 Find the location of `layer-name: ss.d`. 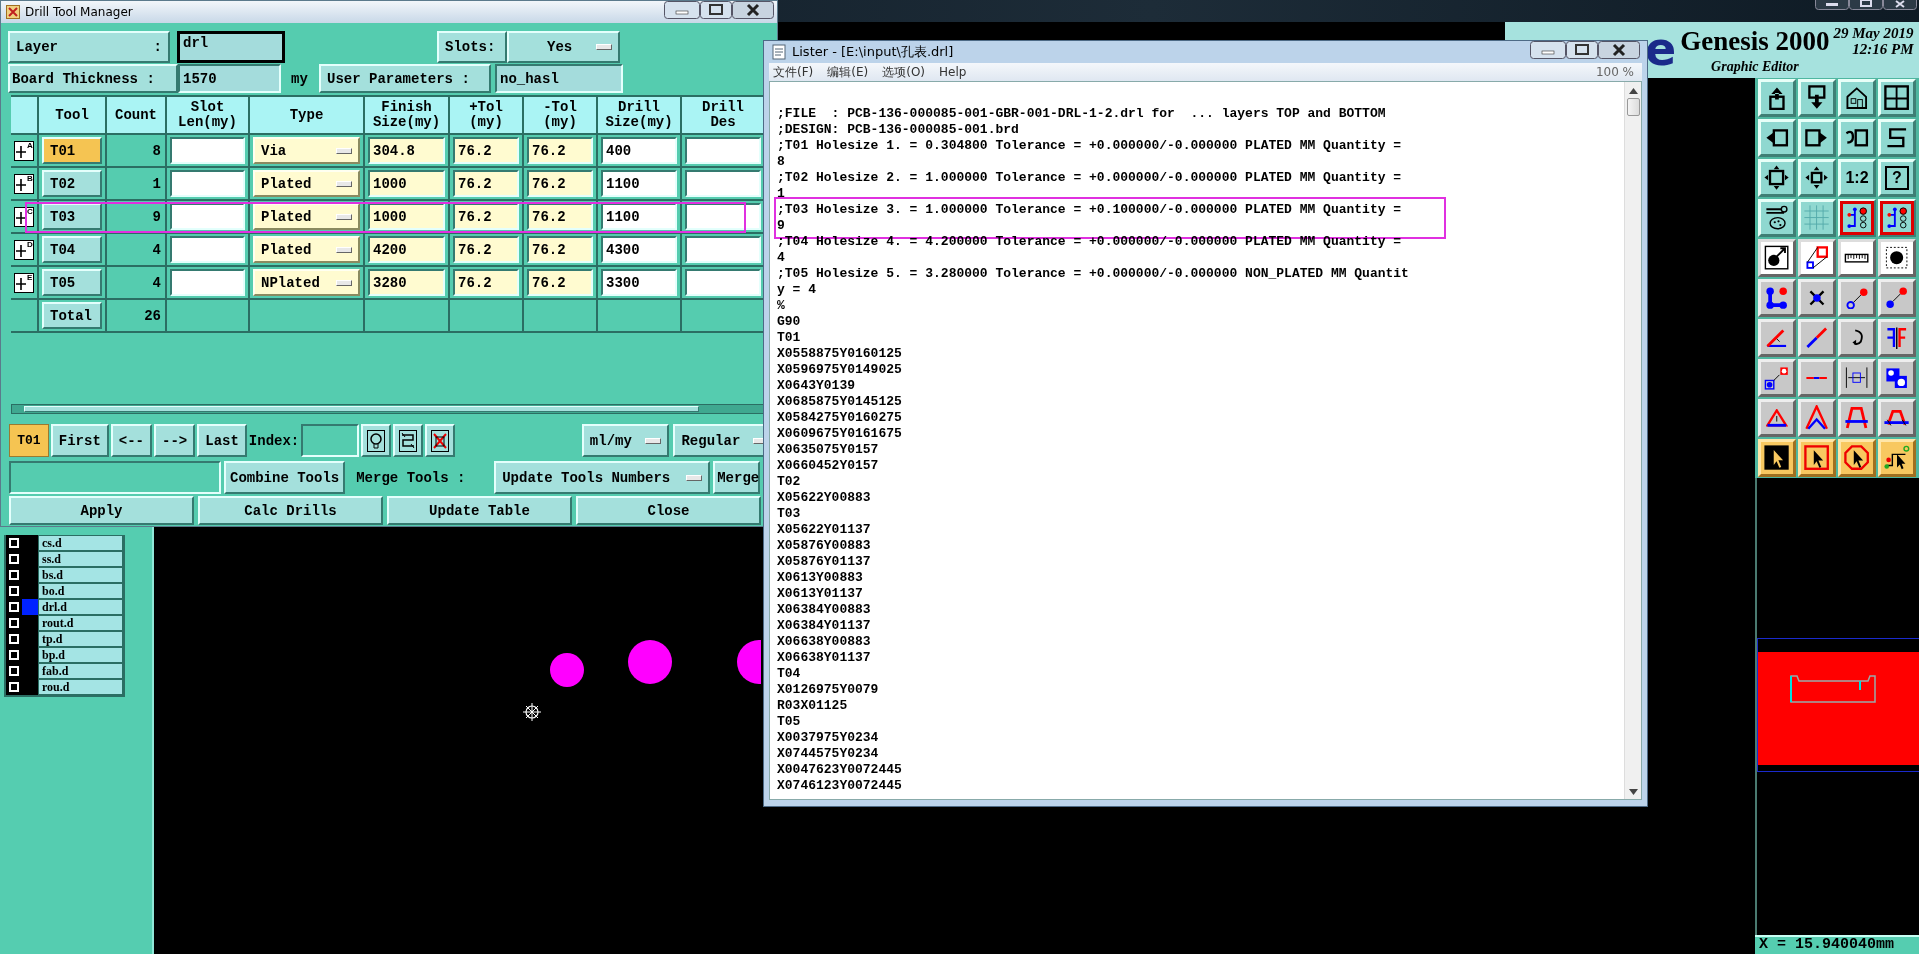

layer-name: ss.d is located at coordinates (80, 559).